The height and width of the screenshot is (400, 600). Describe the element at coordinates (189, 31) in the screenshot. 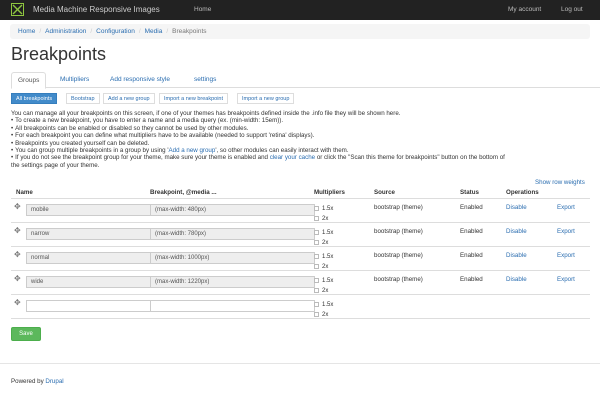

I see `breadcrumb-current: Breakpoints` at that location.